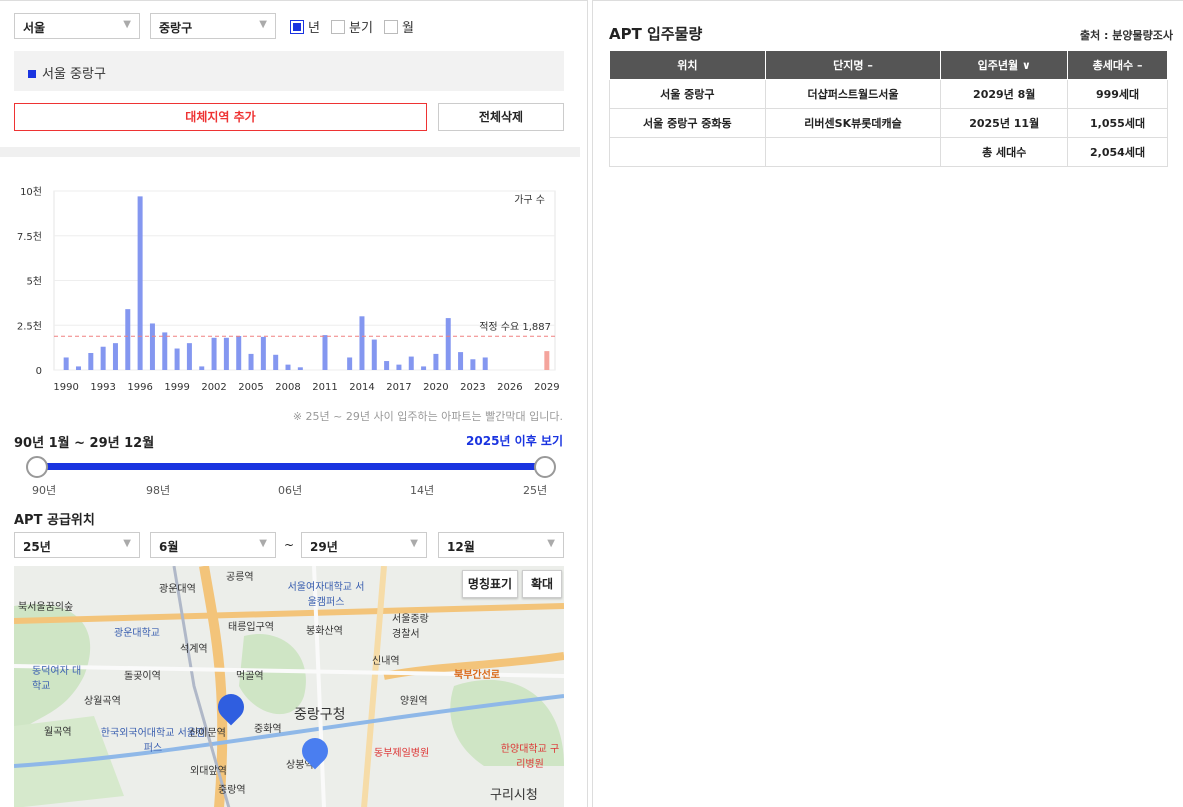 This screenshot has height=807, width=1183. What do you see at coordinates (477, 675) in the screenshot?
I see `map-label: 북부간선로` at bounding box center [477, 675].